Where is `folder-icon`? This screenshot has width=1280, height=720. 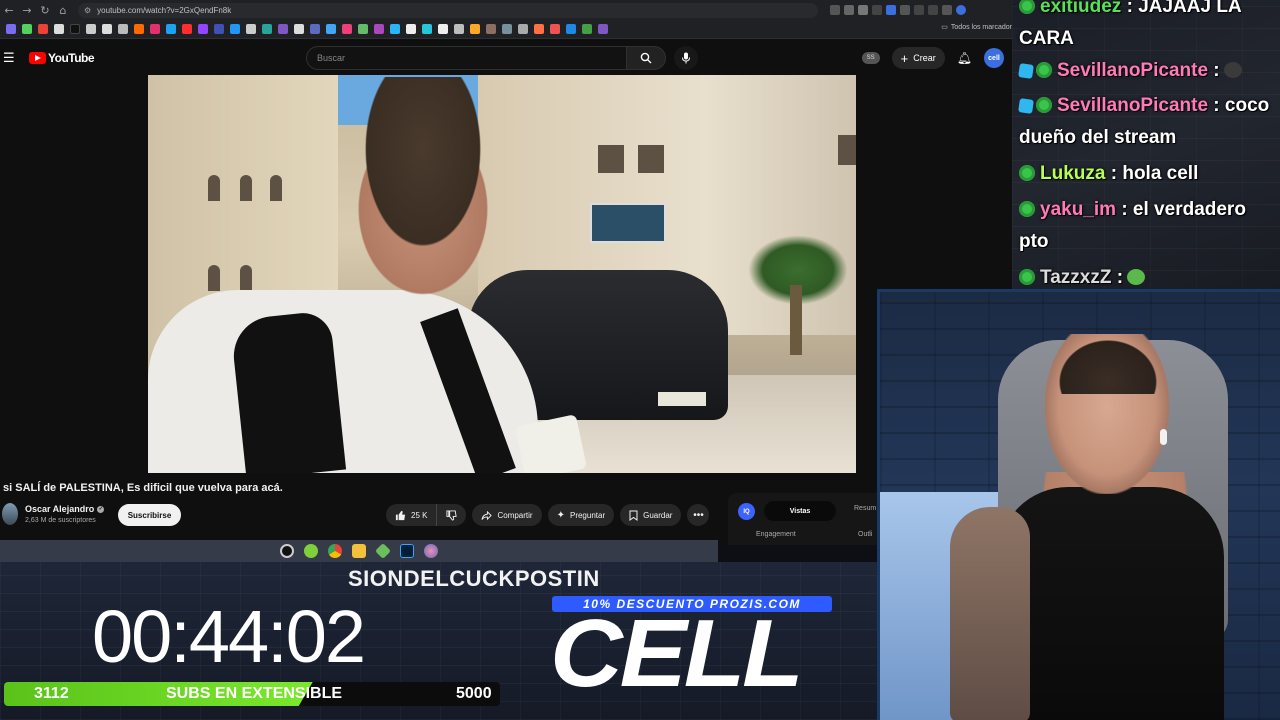
folder-icon is located at coordinates (359, 551).